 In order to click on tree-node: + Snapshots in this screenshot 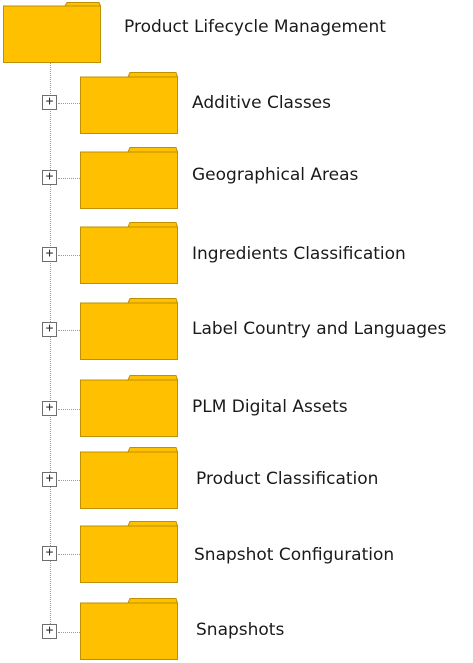, I will do `click(236, 630)`.